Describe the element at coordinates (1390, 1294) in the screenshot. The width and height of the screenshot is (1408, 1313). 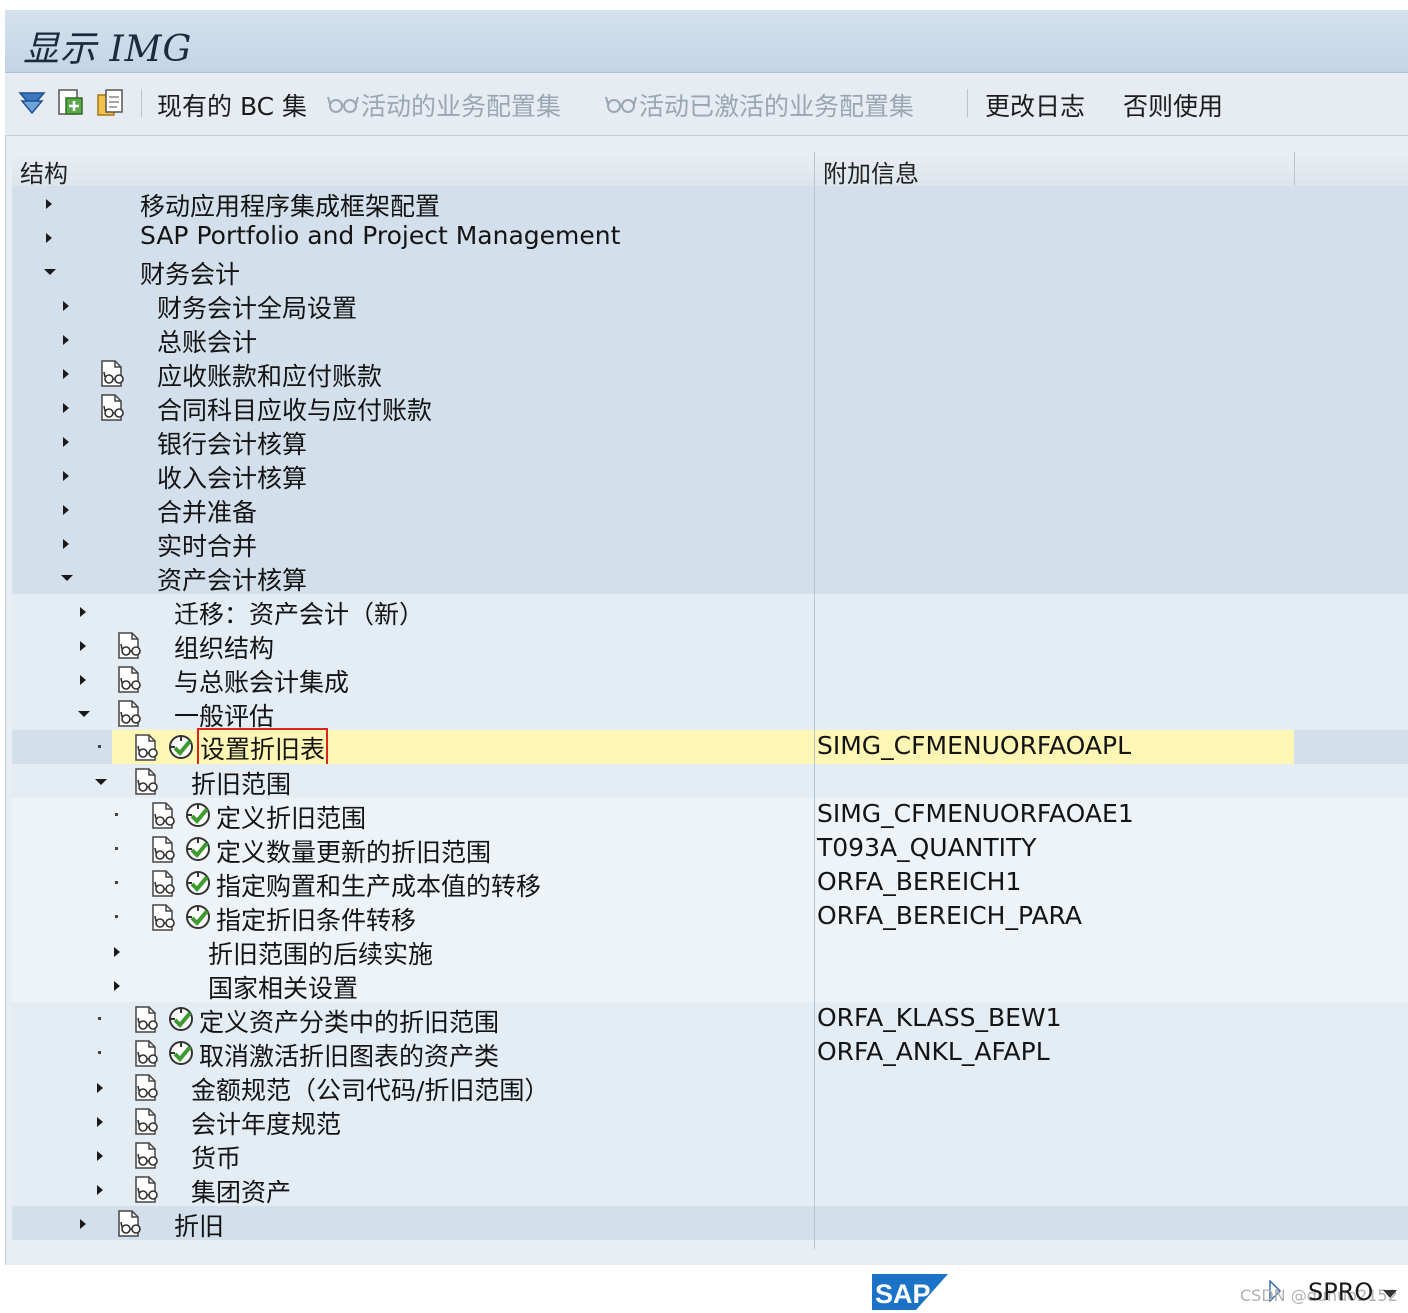
I see `chevron-down-icon` at that location.